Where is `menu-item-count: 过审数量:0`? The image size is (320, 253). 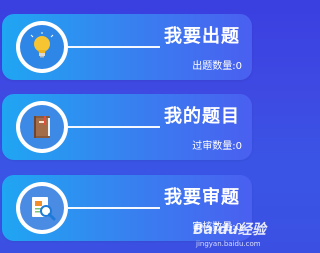 menu-item-count: 过审数量:0 is located at coordinates (217, 146).